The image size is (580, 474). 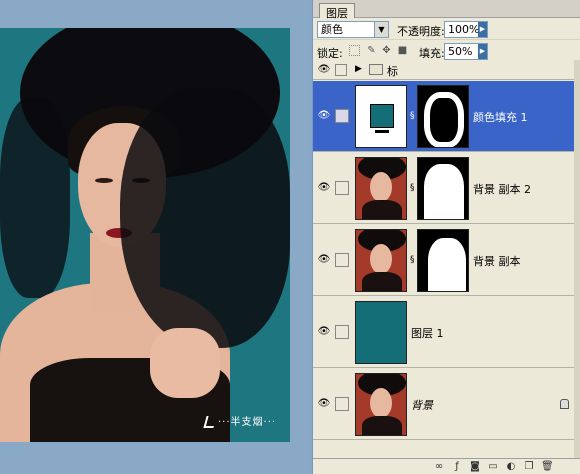 What do you see at coordinates (547, 467) in the screenshot?
I see `trash-icon: 🗑` at bounding box center [547, 467].